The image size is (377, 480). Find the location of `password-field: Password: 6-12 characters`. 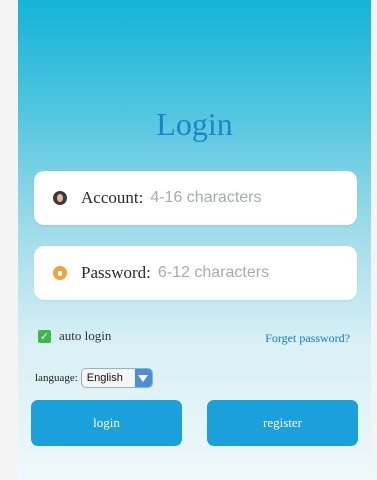

password-field: Password: 6-12 characters is located at coordinates (195, 273).